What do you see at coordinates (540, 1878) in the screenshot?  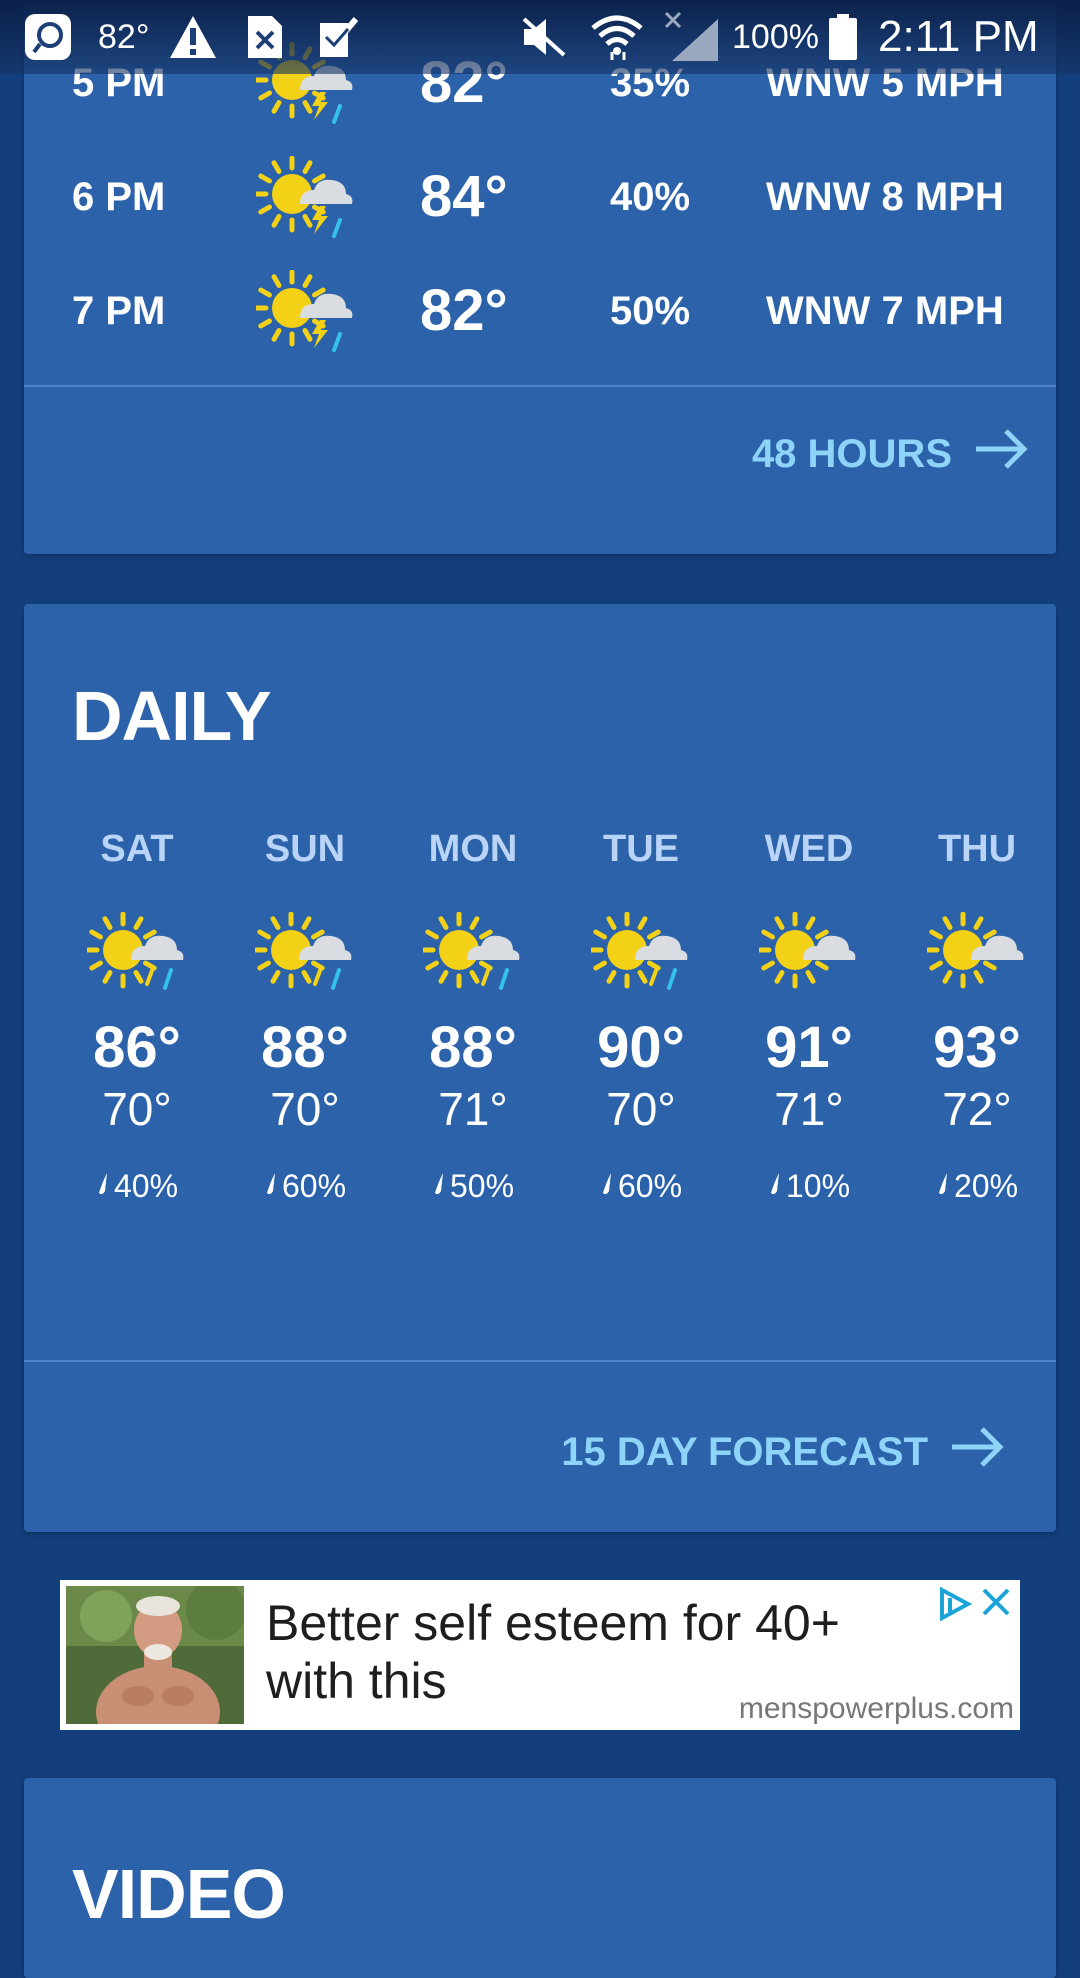 I see `video-card: VIDEO` at bounding box center [540, 1878].